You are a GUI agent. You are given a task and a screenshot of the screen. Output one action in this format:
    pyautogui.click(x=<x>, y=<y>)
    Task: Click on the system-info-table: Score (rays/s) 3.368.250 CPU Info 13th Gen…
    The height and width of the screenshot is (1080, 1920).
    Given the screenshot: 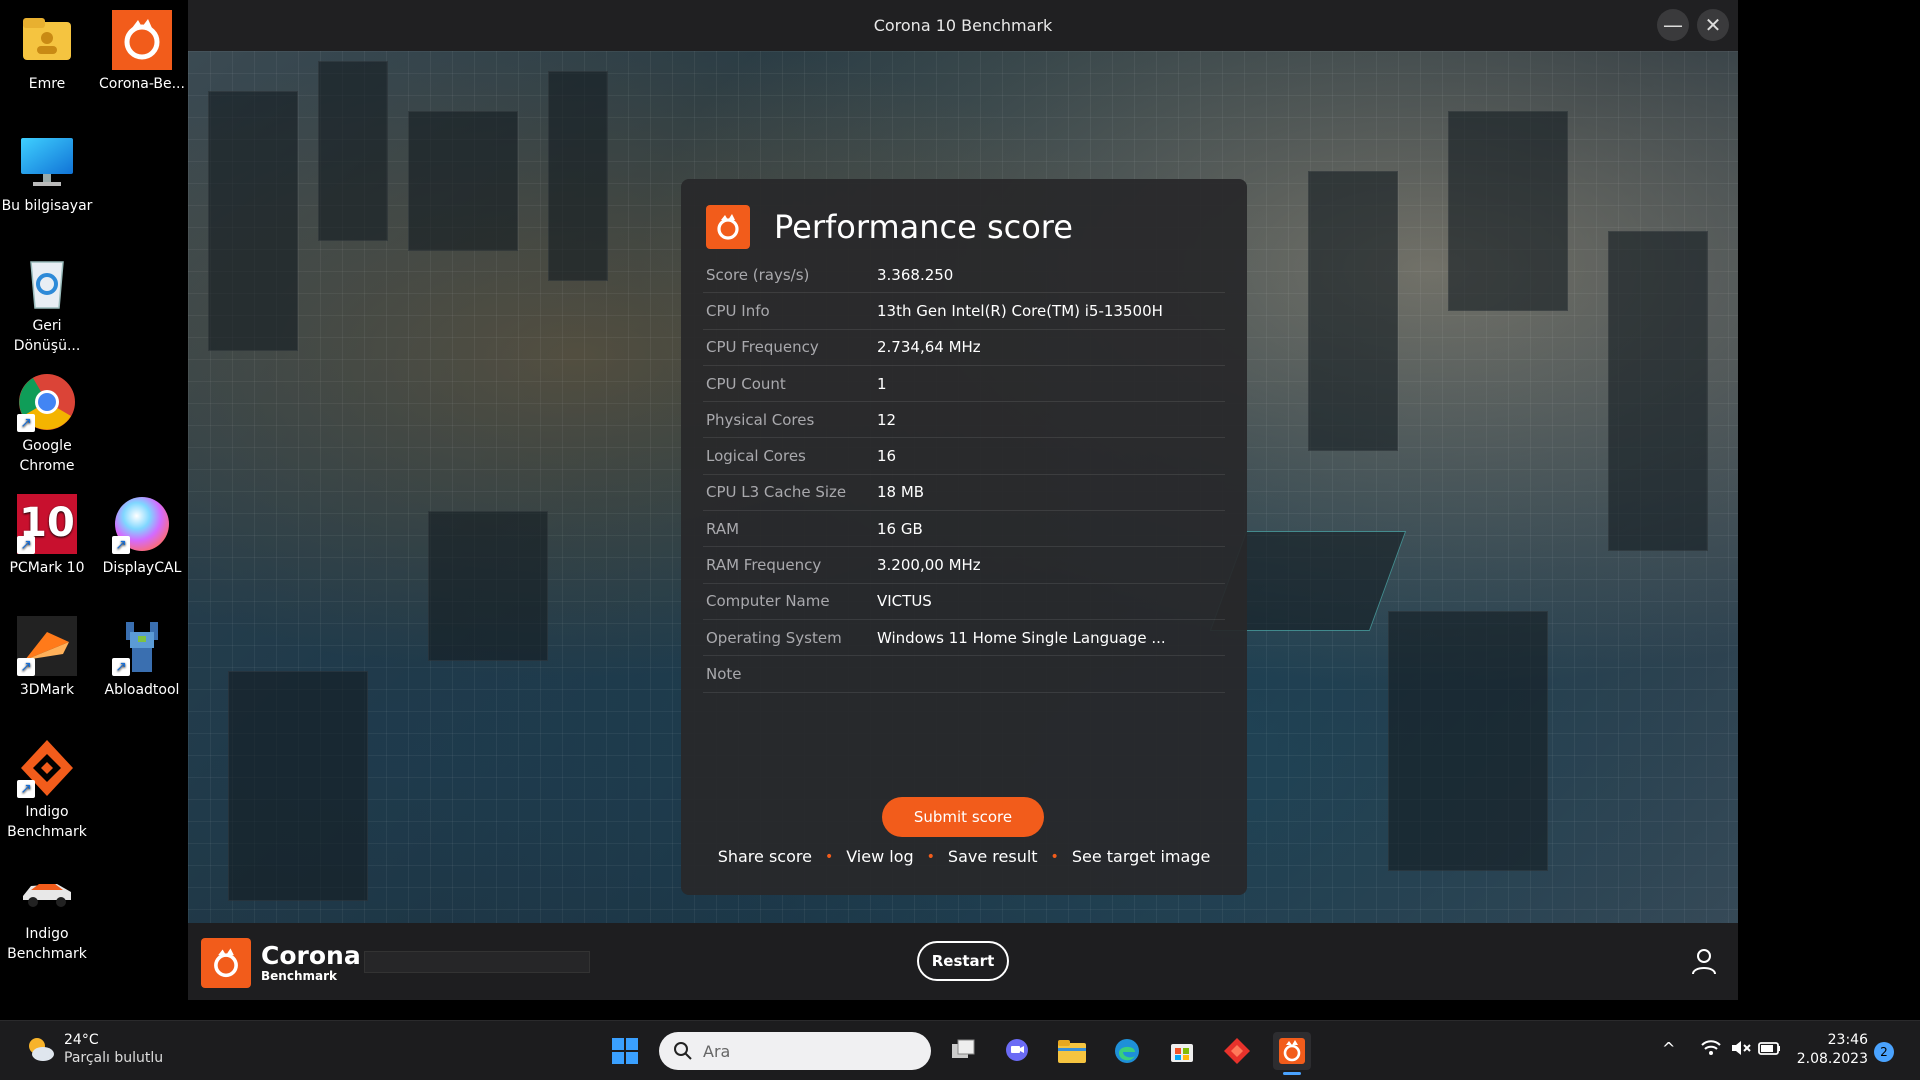 What is the action you would take?
    pyautogui.click(x=964, y=475)
    